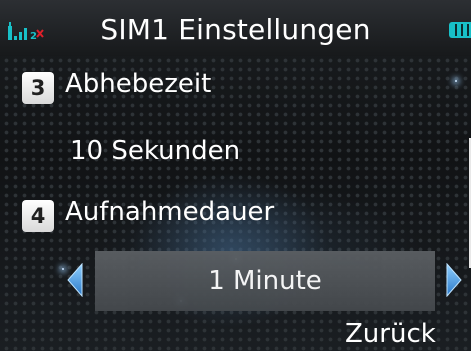 This screenshot has width=476, height=351. Describe the element at coordinates (75, 280) in the screenshot. I see `arrow-left-icon` at that location.